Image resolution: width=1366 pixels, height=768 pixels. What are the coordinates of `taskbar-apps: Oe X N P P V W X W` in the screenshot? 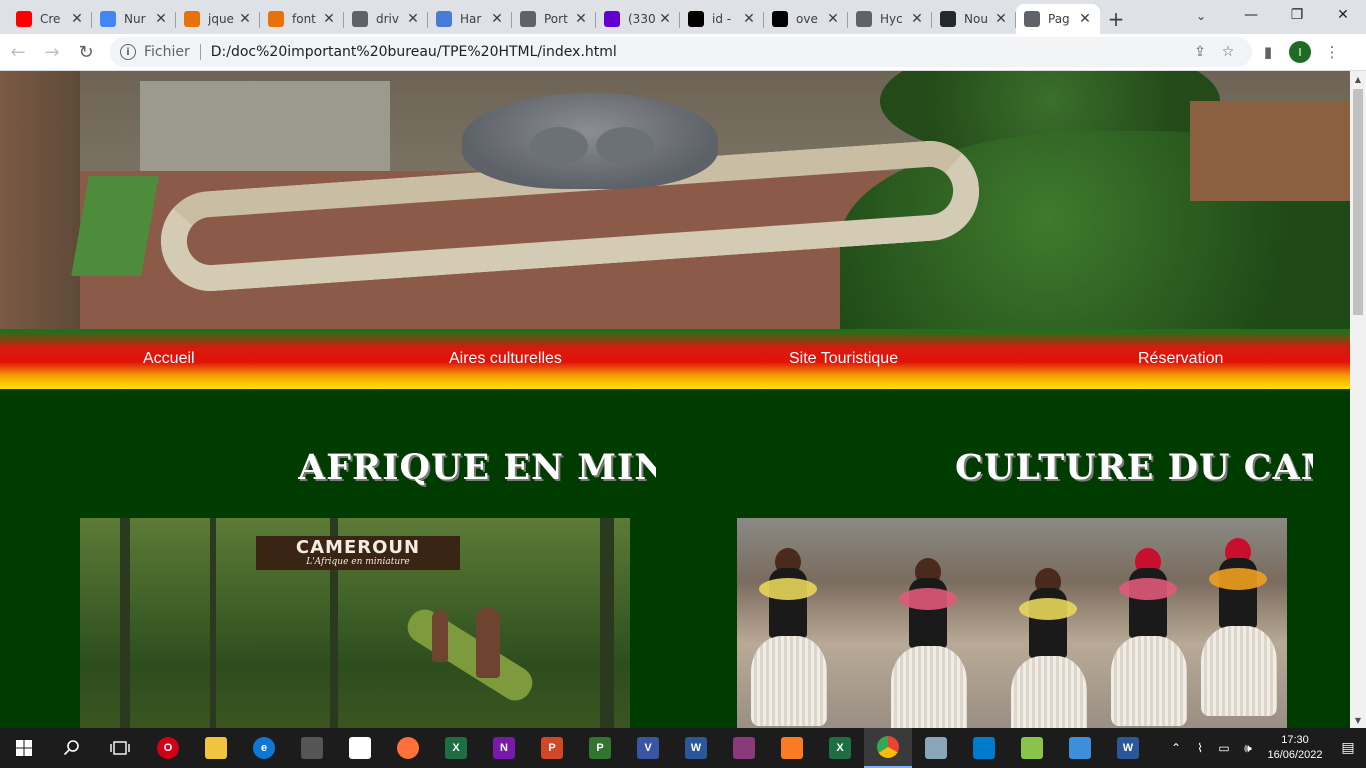 It's located at (648, 748).